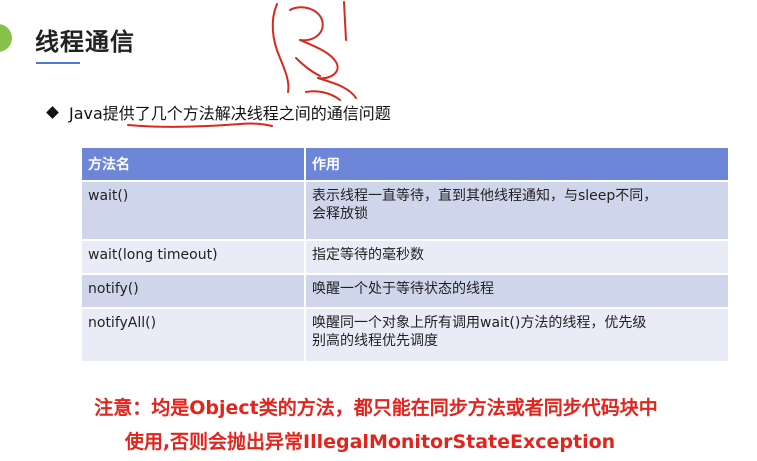 This screenshot has height=461, width=757. I want to click on desc-cell: 表示线程一直等待，直到其他线程通知，与sleep不同， 会释放锁, so click(517, 209).